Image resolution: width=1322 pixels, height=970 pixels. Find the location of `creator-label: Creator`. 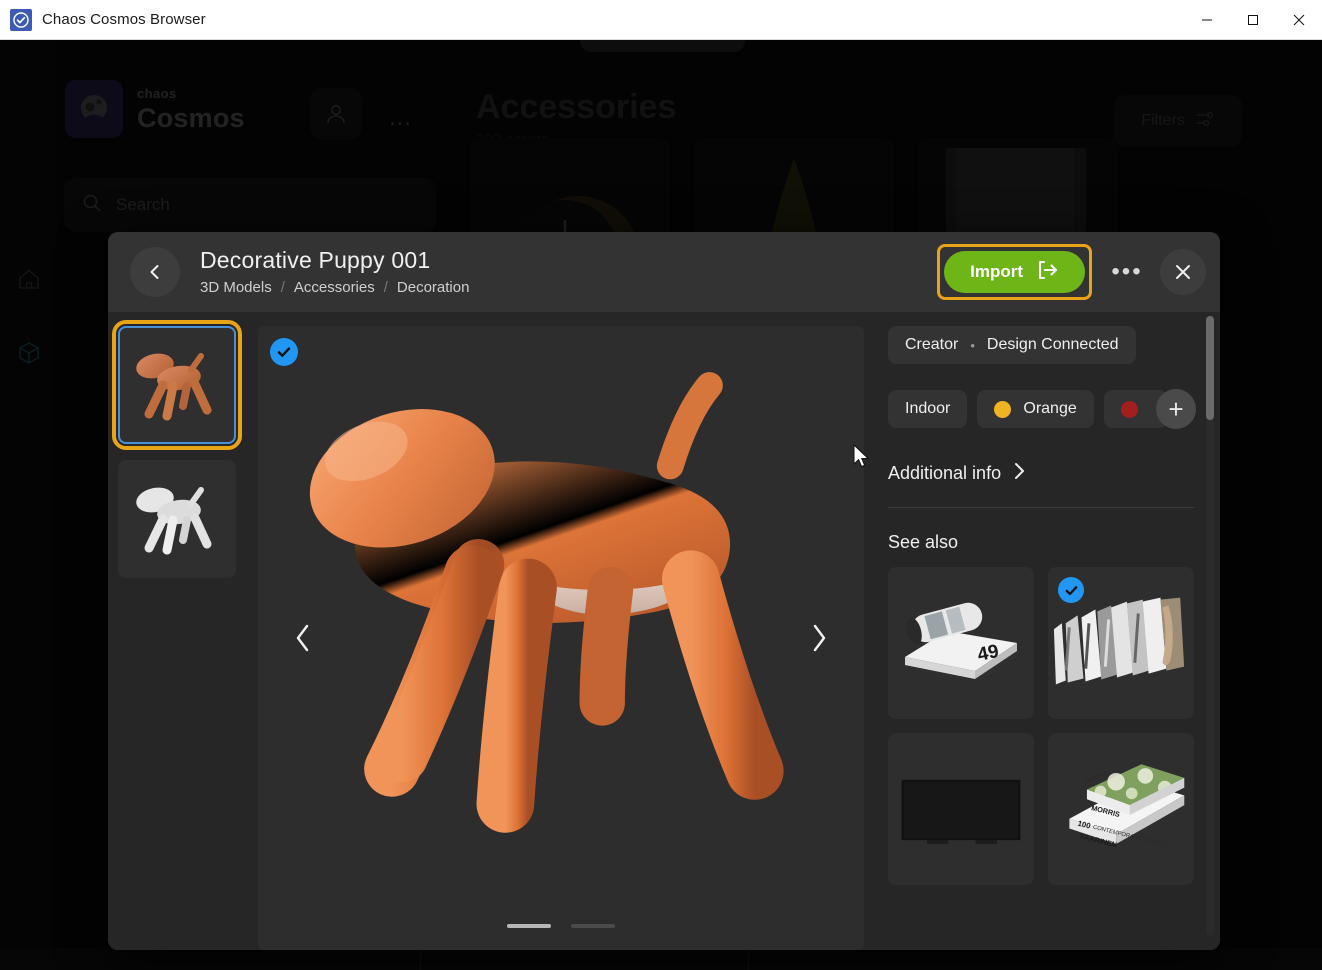

creator-label: Creator is located at coordinates (932, 344).